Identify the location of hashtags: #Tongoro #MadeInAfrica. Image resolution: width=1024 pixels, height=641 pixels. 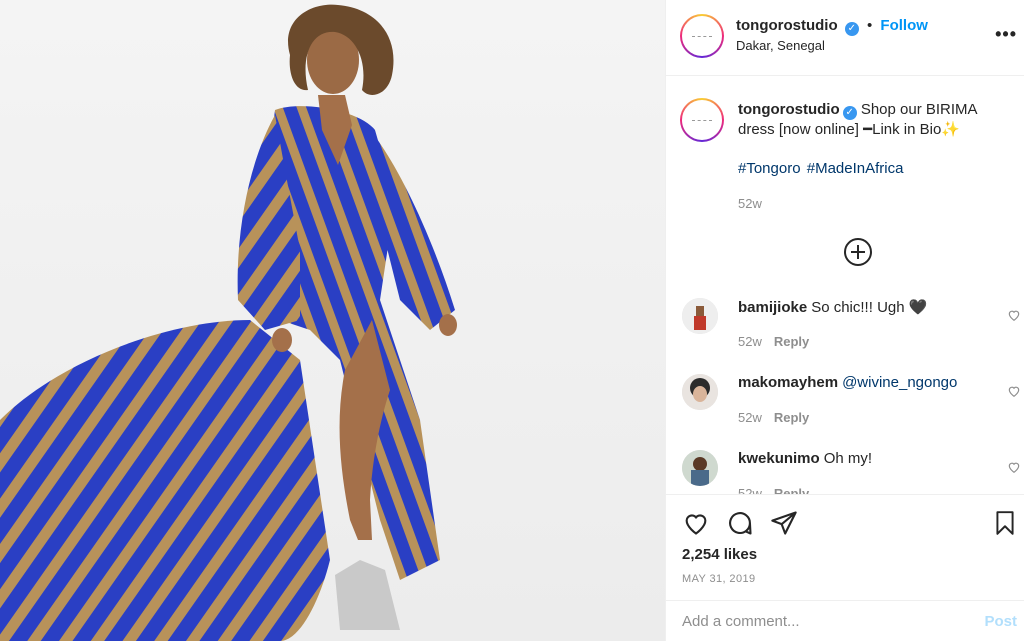
(821, 168).